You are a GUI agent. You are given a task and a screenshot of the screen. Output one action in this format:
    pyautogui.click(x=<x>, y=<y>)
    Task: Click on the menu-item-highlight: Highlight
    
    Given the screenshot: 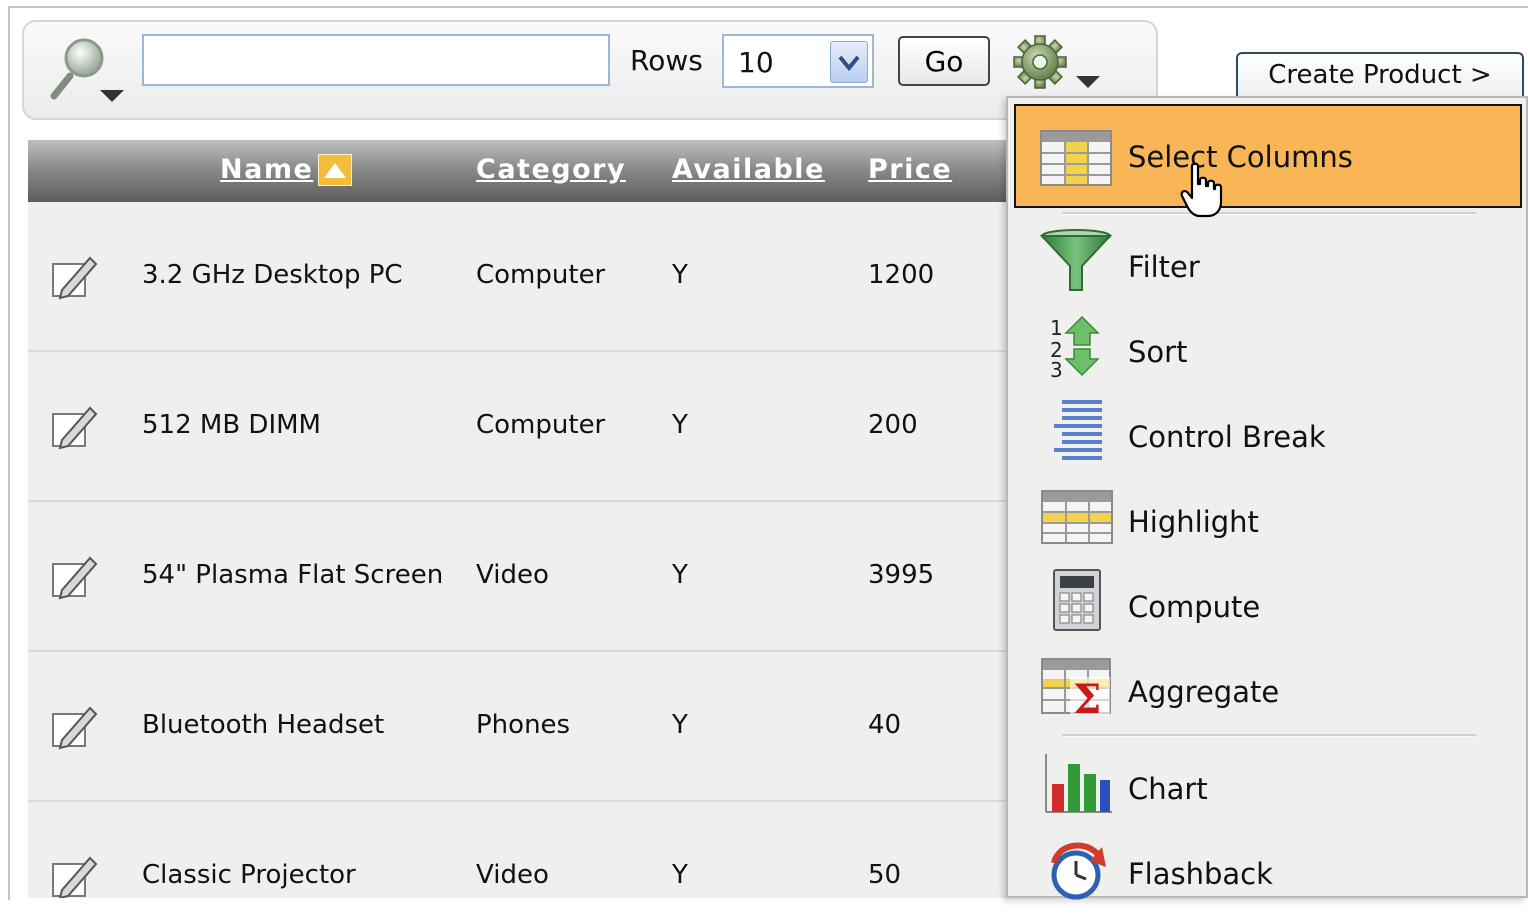 What is the action you would take?
    pyautogui.click(x=1268, y=516)
    